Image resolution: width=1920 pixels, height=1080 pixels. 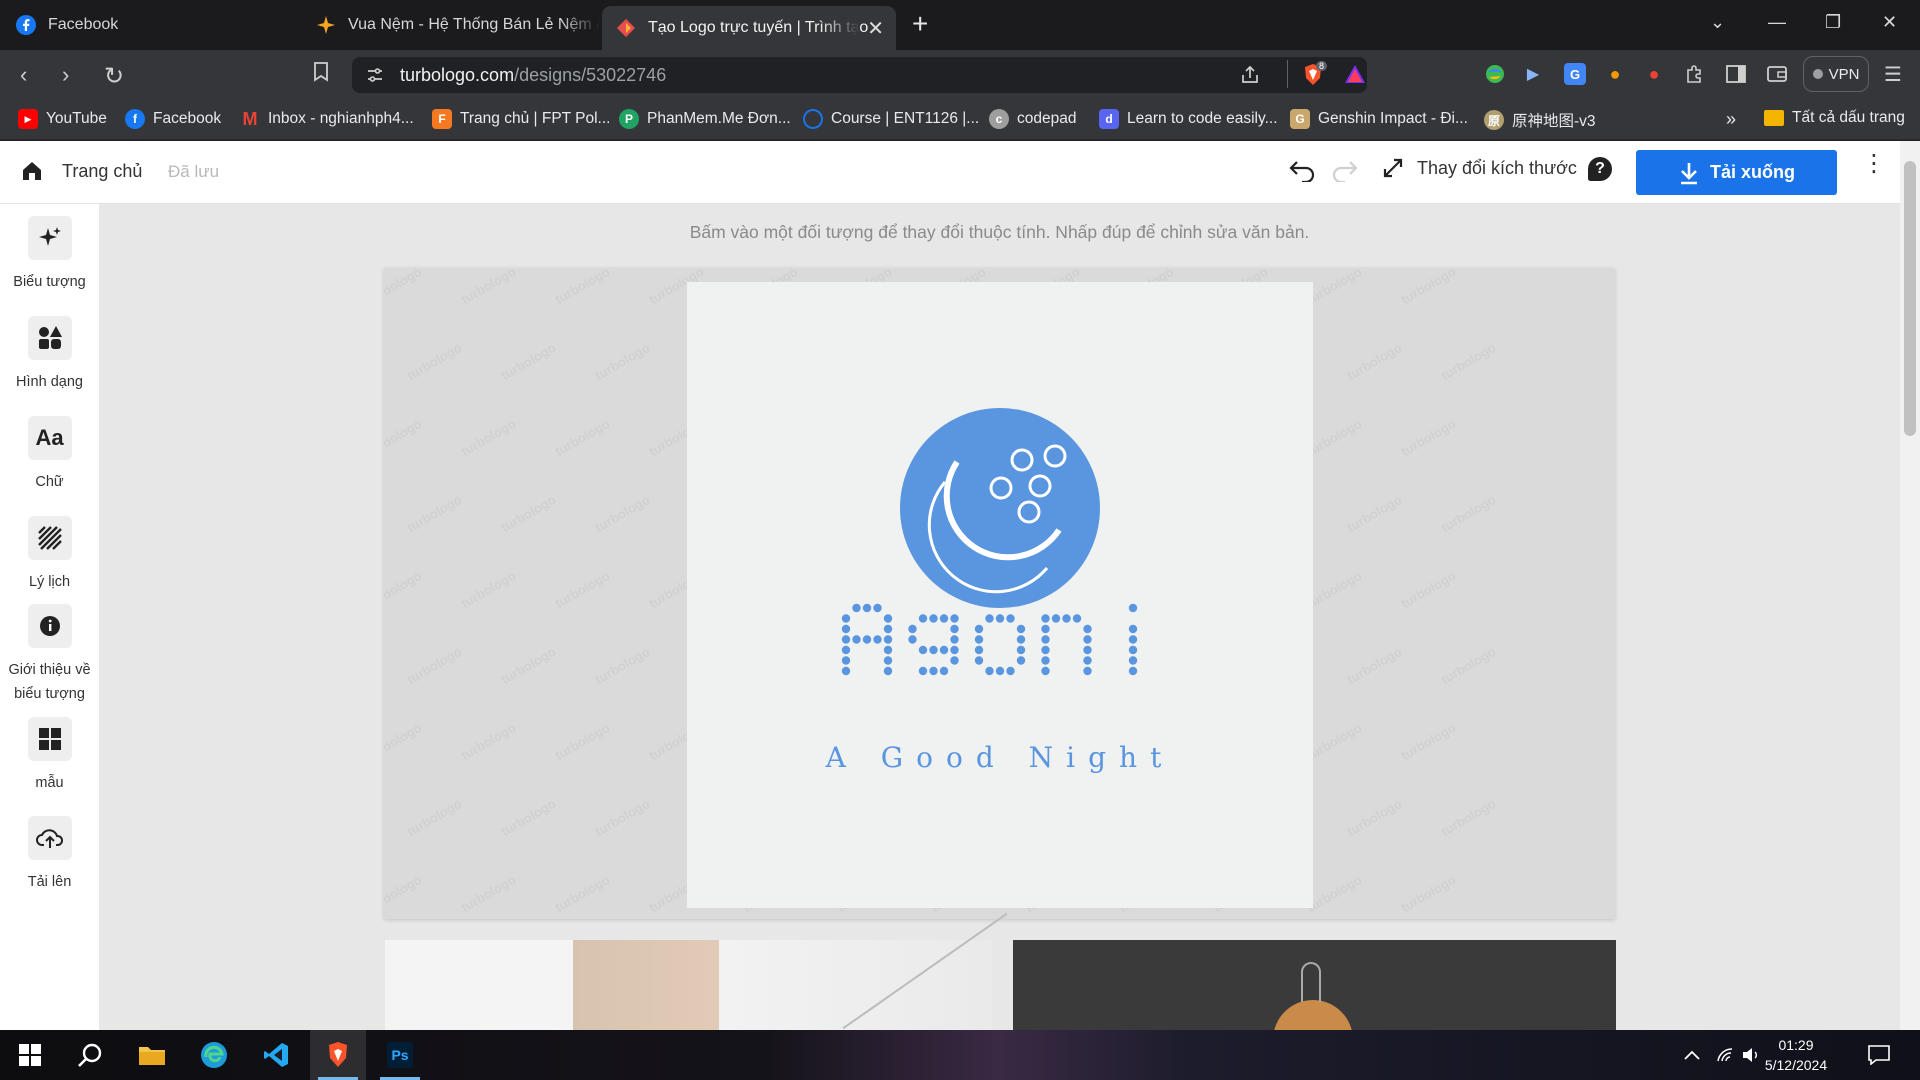 What do you see at coordinates (49, 855) in the screenshot?
I see `tool-upload: Tải lên` at bounding box center [49, 855].